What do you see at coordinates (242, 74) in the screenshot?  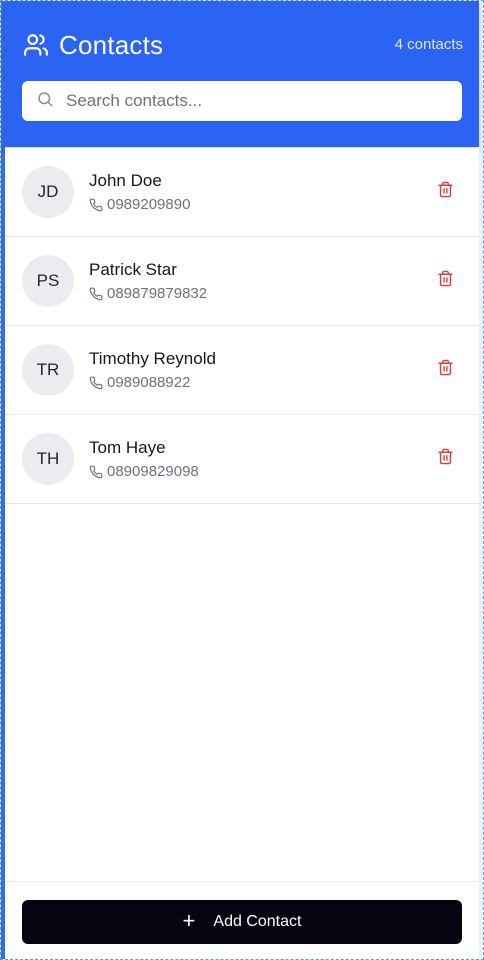 I see `header: Contacts 4 contacts` at bounding box center [242, 74].